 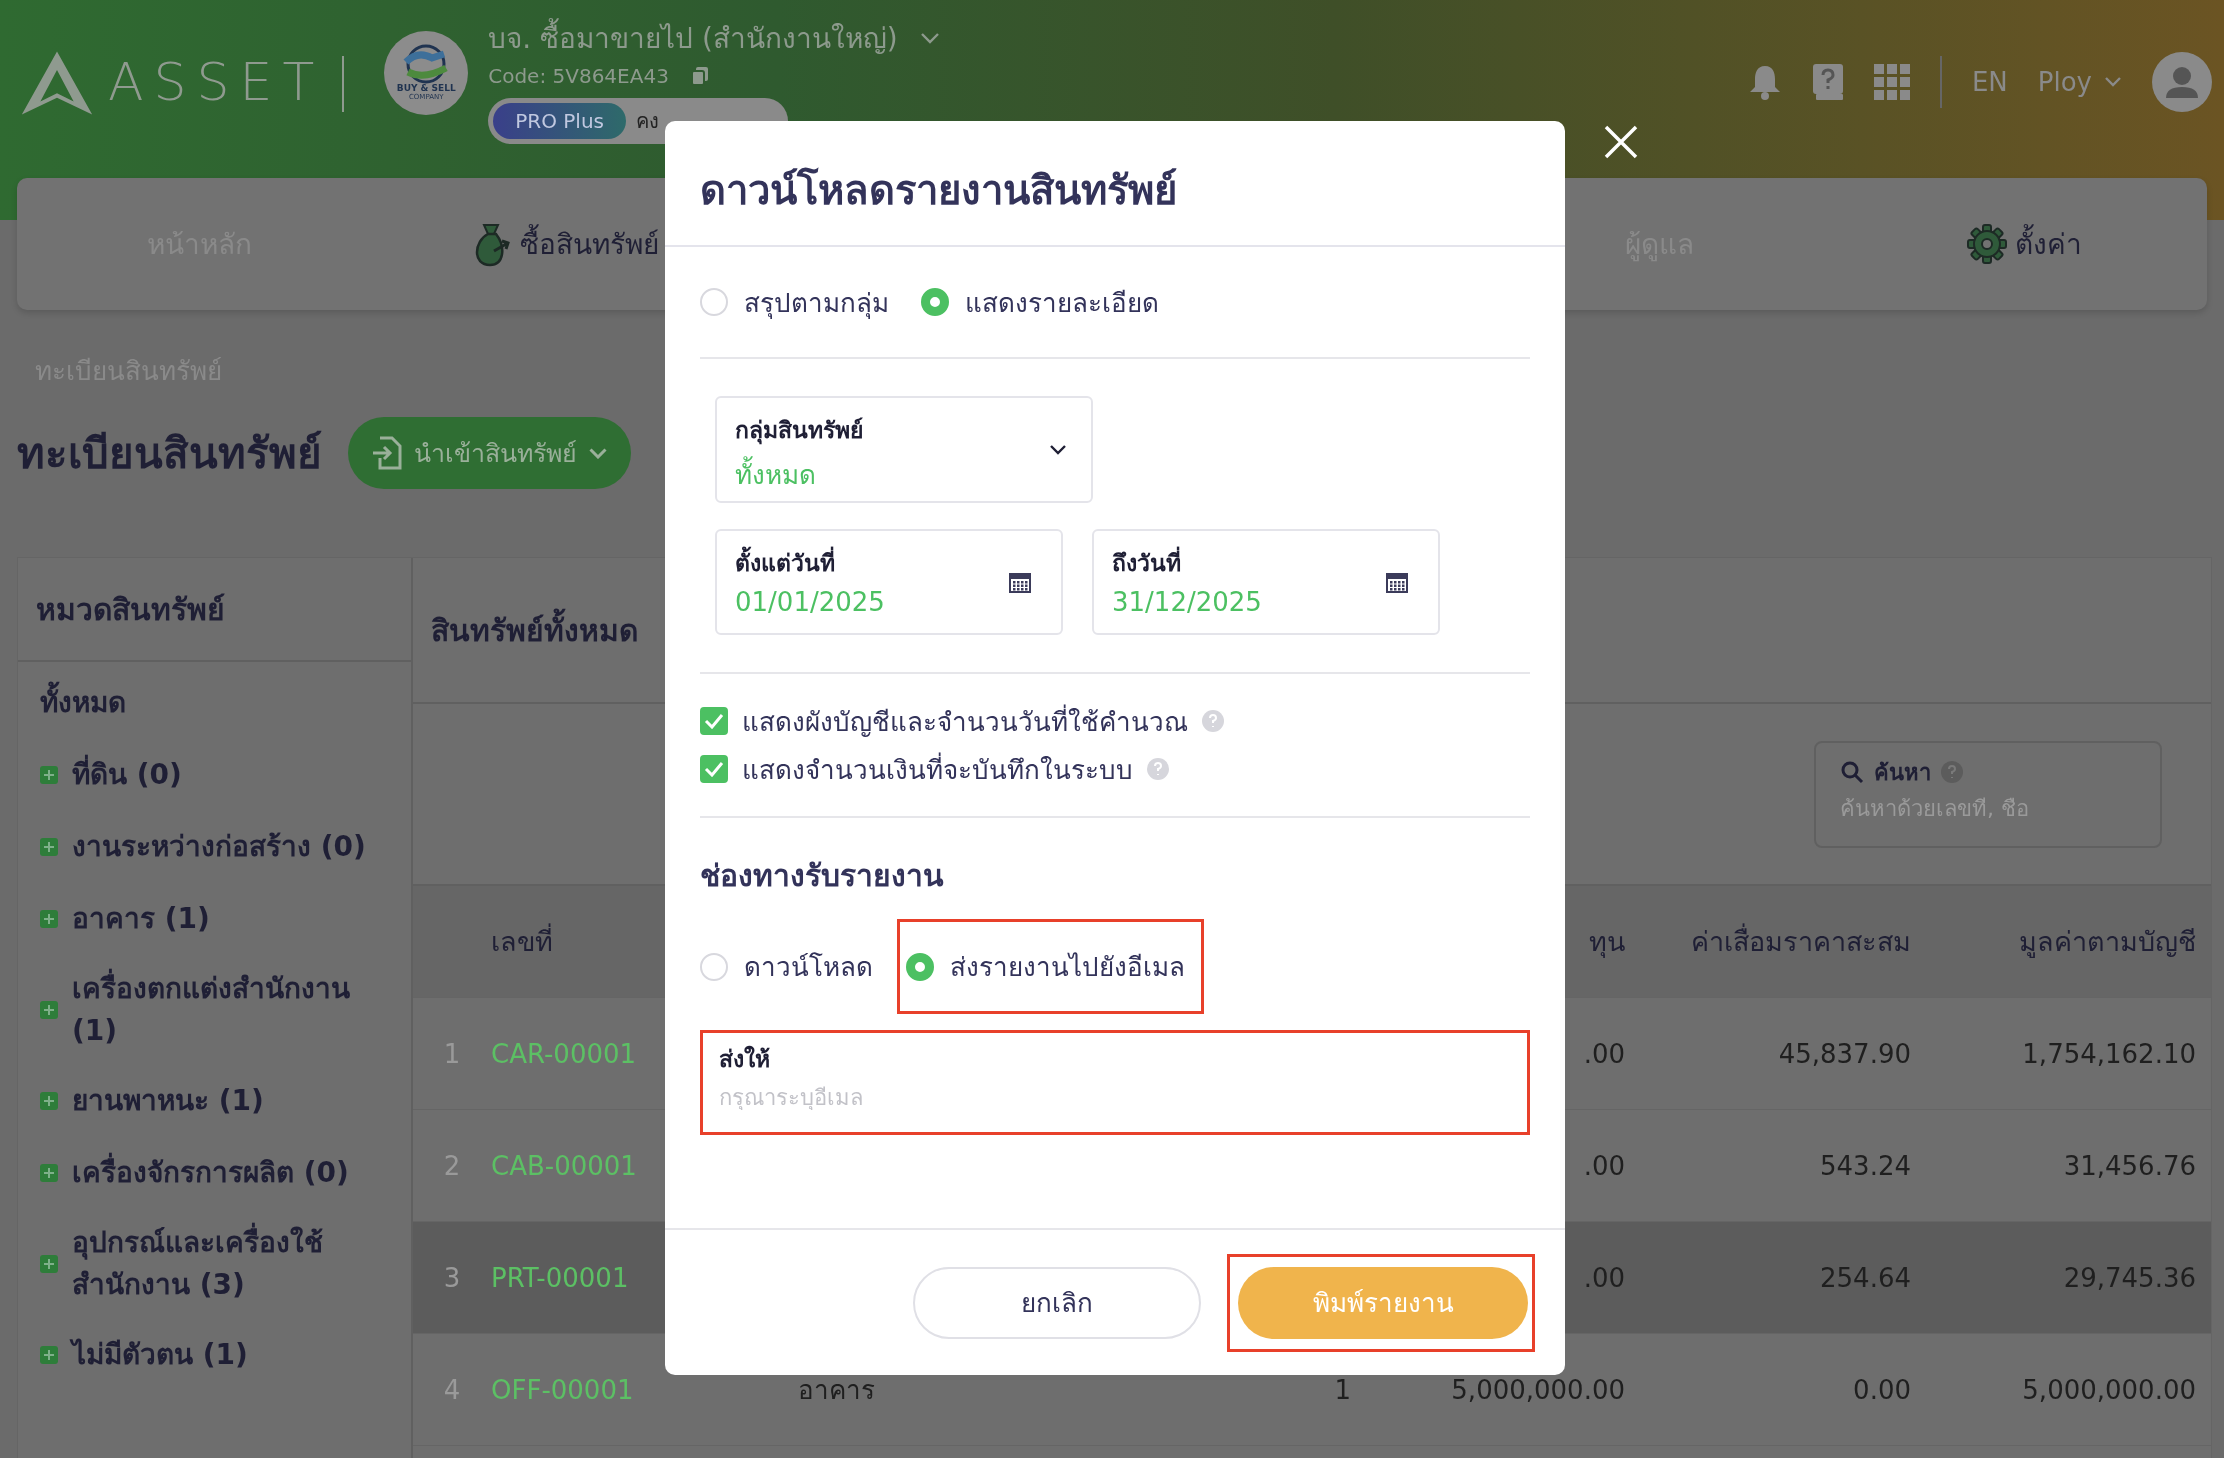 I want to click on plan-badge: PRO Plus, so click(x=559, y=121).